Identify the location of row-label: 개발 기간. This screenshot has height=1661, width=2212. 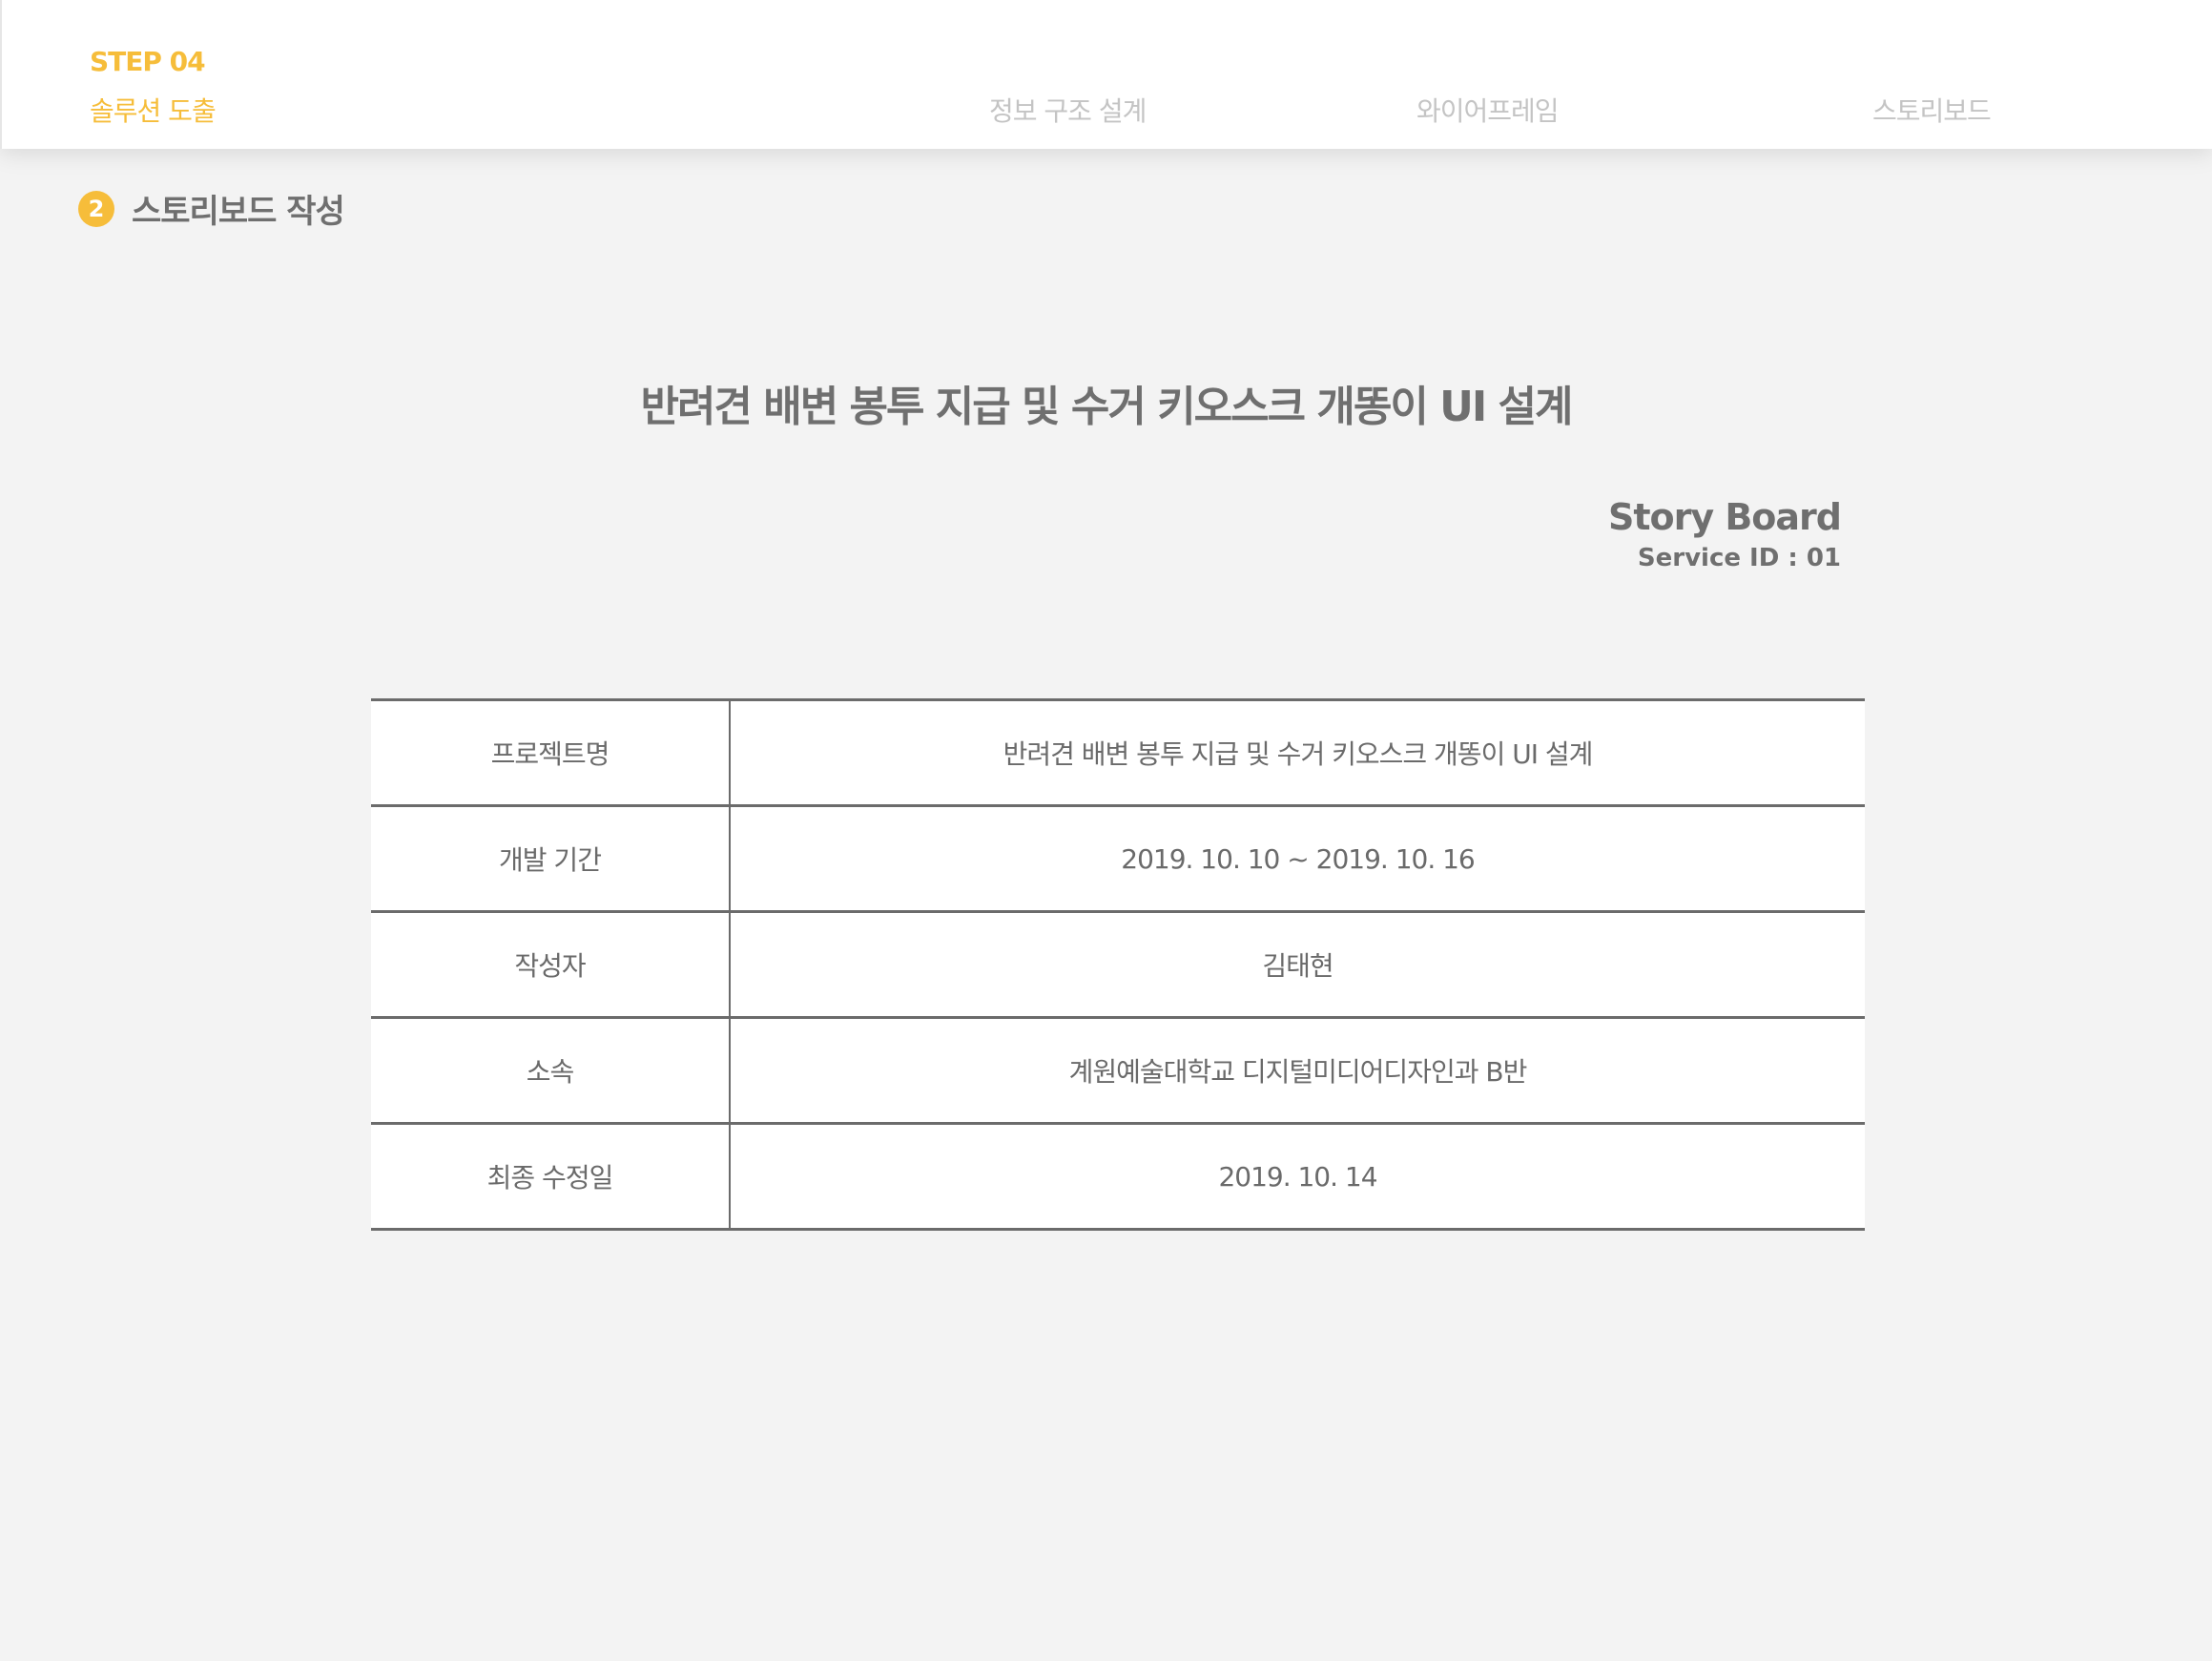
(551, 858).